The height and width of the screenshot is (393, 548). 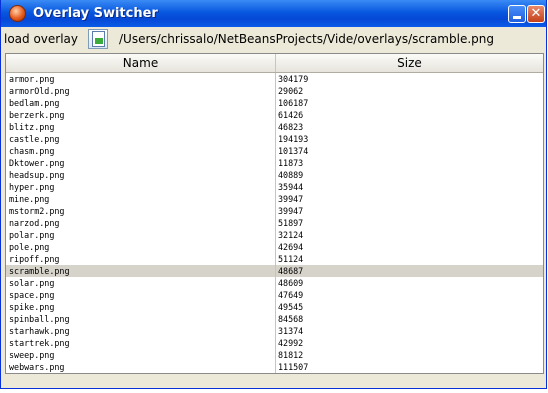 I want to click on cell-size: 42992, so click(x=291, y=343).